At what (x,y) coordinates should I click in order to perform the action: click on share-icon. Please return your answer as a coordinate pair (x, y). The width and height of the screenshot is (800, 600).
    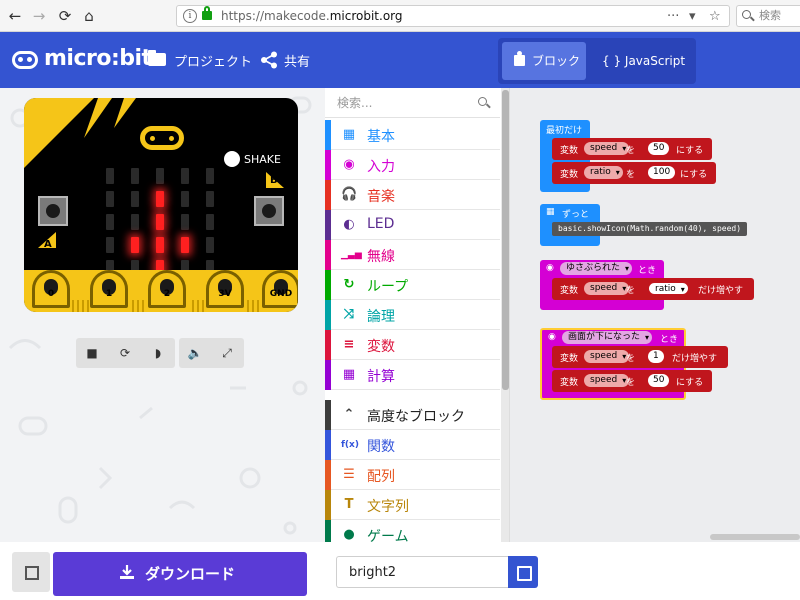
    Looking at the image, I should click on (269, 60).